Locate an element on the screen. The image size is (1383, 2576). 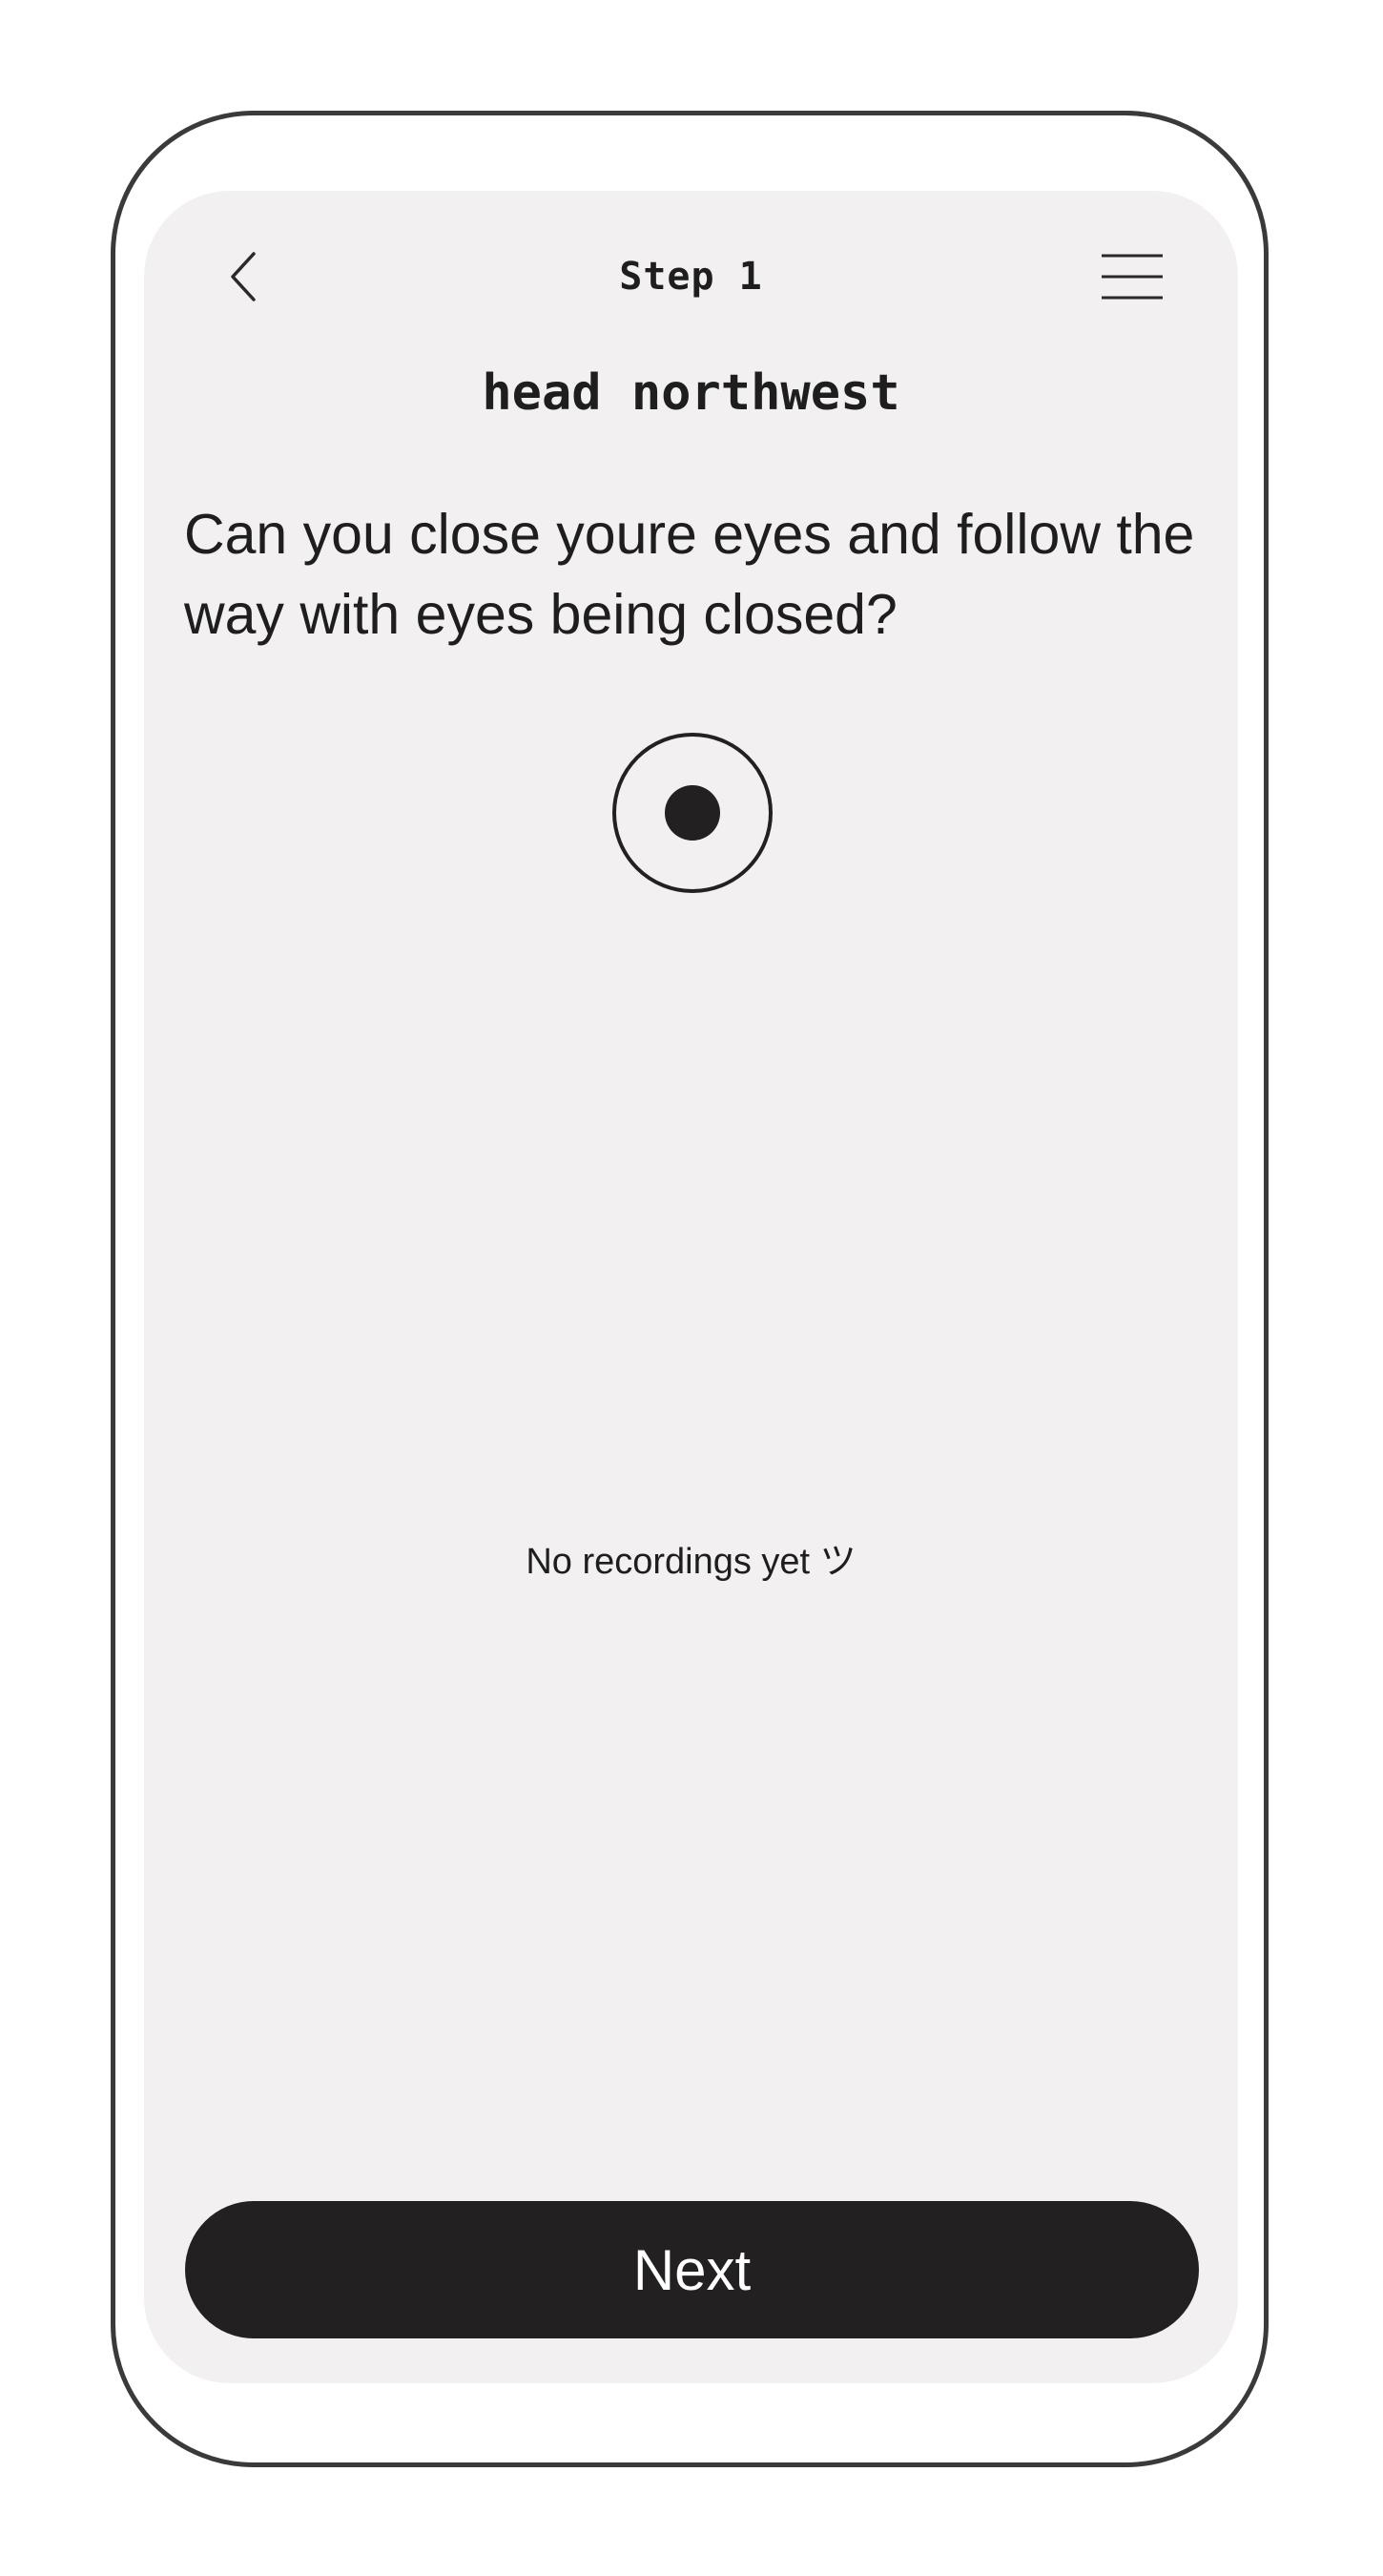
record-button is located at coordinates (692, 813).